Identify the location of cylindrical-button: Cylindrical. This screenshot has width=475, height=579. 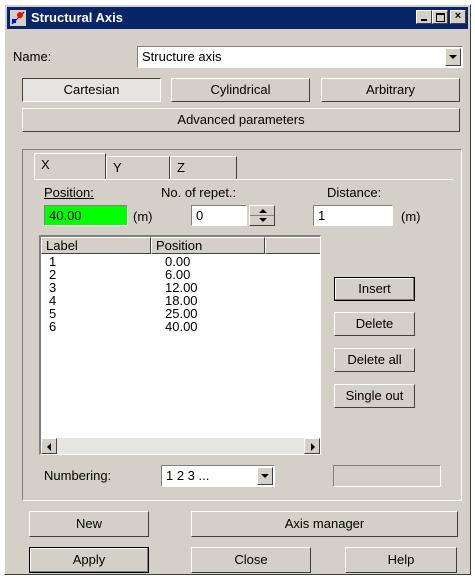
(240, 90).